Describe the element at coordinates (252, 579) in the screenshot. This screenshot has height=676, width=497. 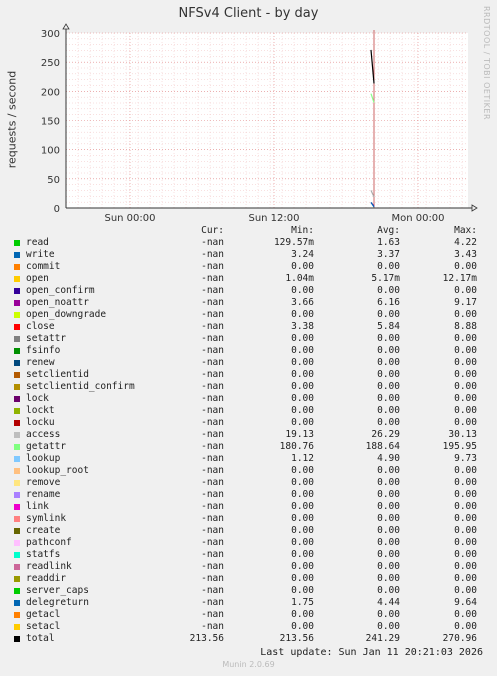
I see `legend-row-readdir: readdir -nan 0.00 0.00 0.00` at that location.